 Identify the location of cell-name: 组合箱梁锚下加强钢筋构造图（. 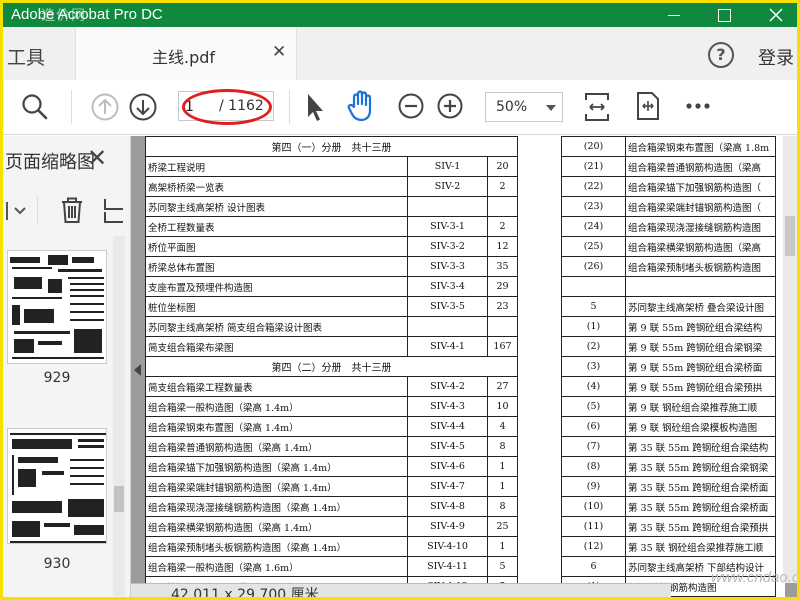
(700, 186).